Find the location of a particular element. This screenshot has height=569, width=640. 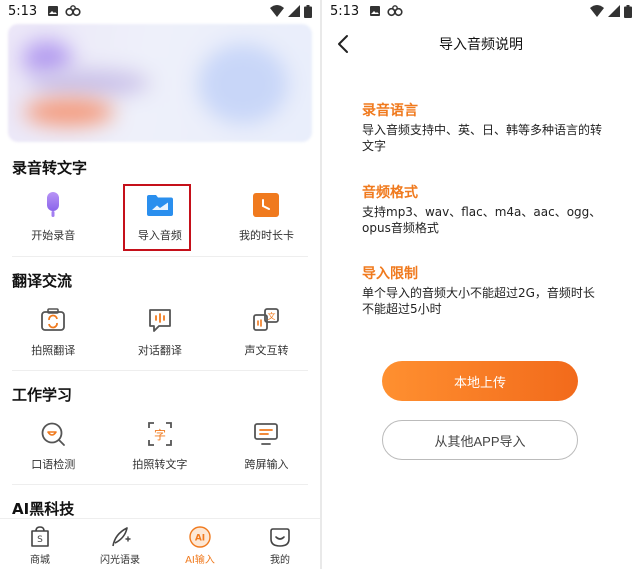

bottom-tab-bar: S 商城 闪光语录 AI AI输入 我的 is located at coordinates (160, 543).